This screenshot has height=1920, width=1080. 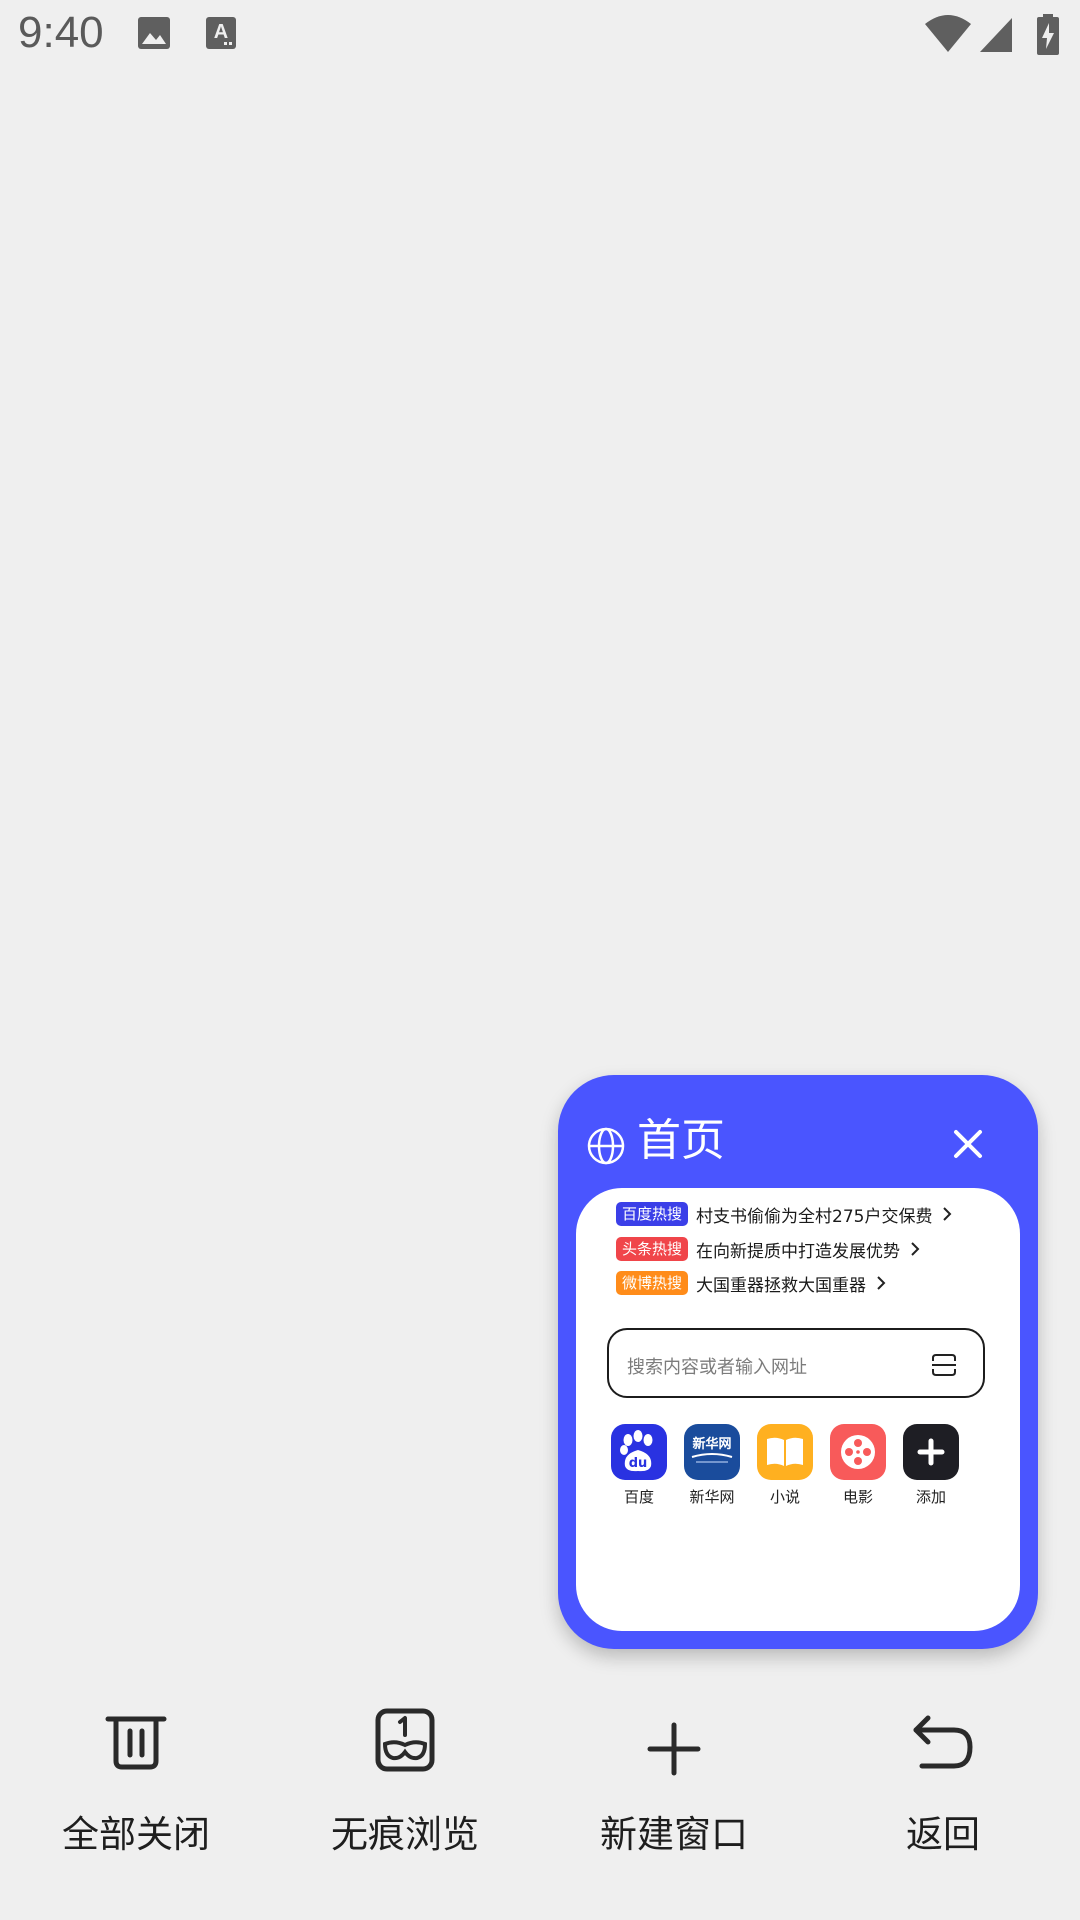 I want to click on hot-badge-toutiao: 头条热搜, so click(x=652, y=1249).